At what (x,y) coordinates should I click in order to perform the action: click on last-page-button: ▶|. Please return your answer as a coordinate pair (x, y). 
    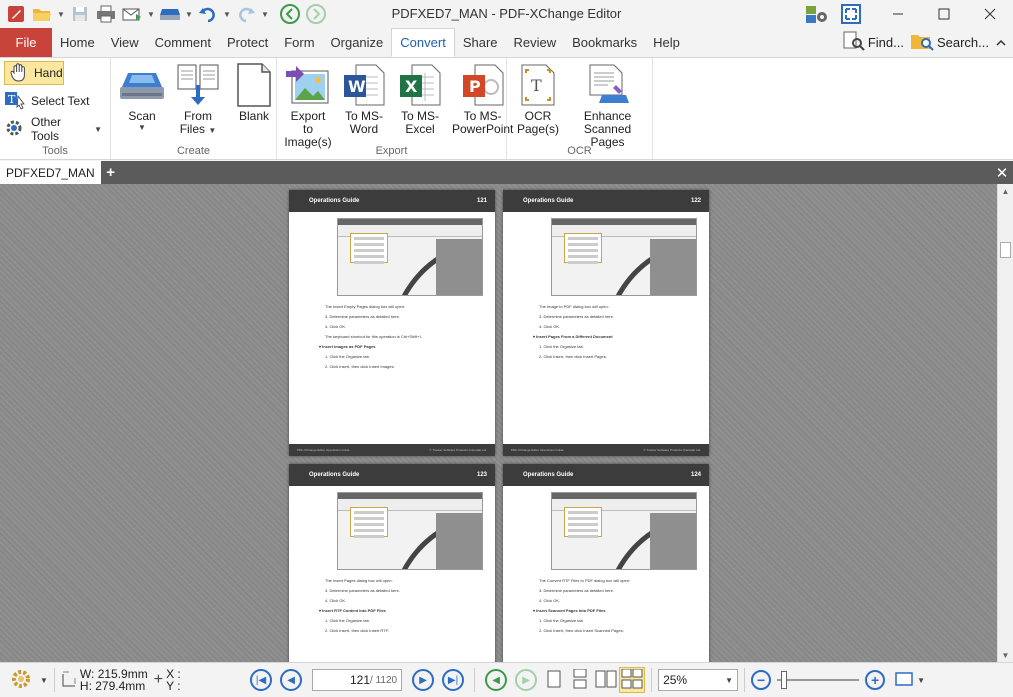
    Looking at the image, I should click on (453, 680).